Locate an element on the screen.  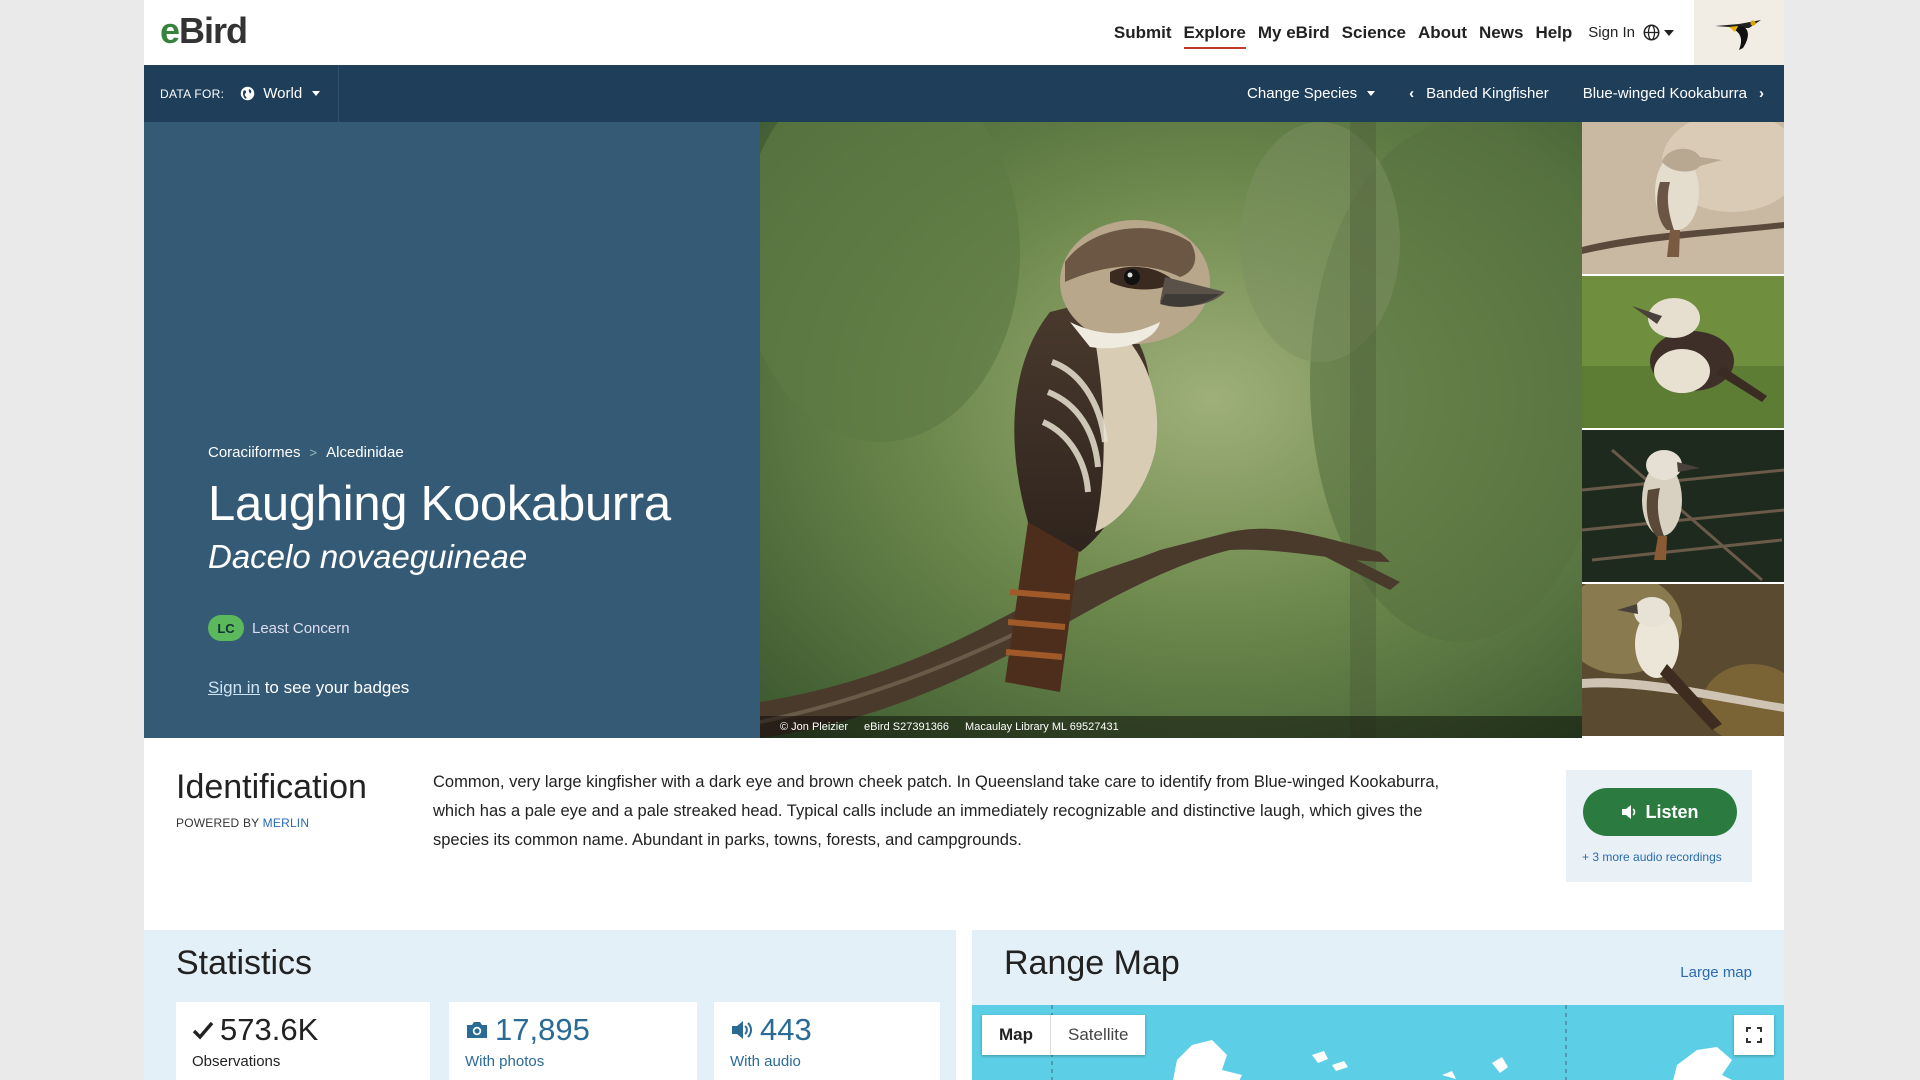
range-map: Map Satellite is located at coordinates (1378, 1042).